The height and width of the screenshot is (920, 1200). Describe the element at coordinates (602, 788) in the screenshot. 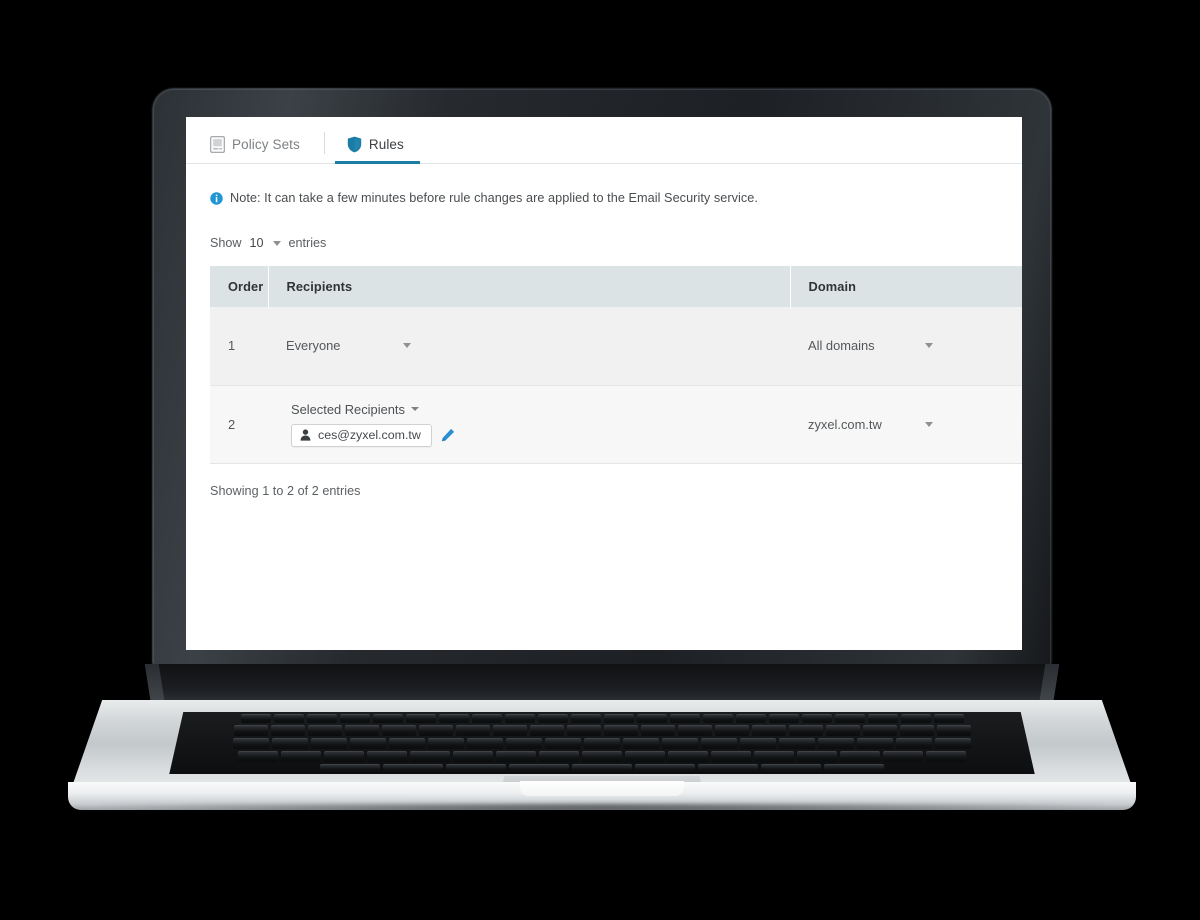

I see `laptop-front-notch` at that location.